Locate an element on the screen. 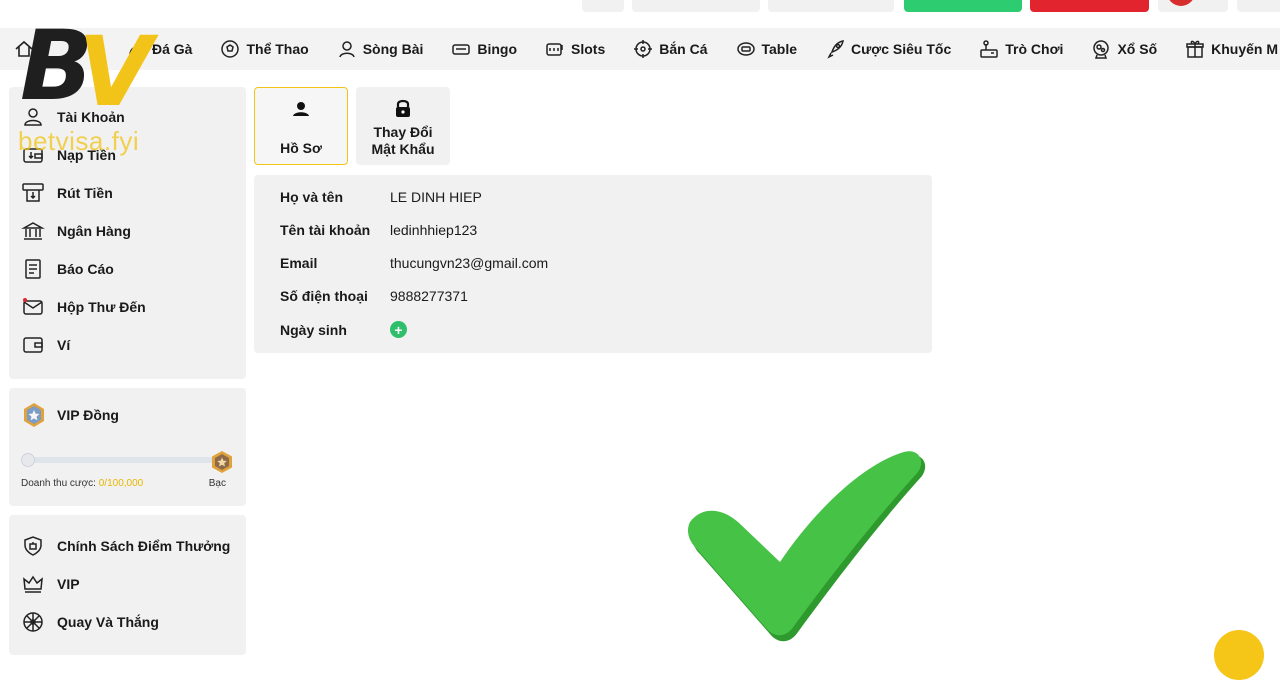 The width and height of the screenshot is (1280, 680). nav-item-slots: Slots is located at coordinates (575, 49).